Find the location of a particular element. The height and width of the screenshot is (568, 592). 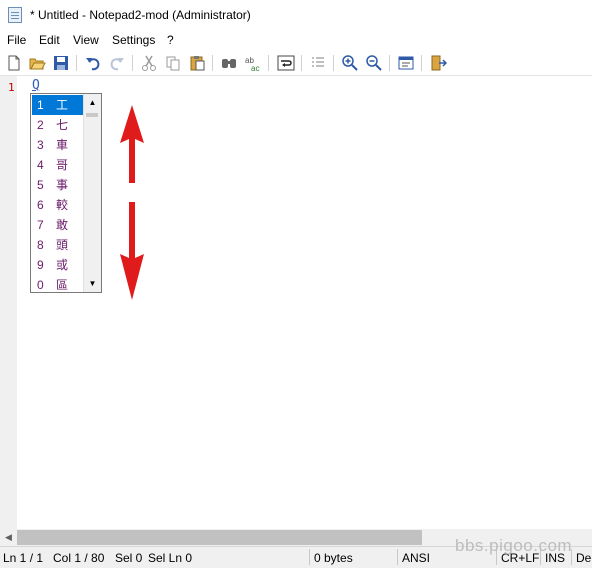

line-number: 1 is located at coordinates (11, 87).